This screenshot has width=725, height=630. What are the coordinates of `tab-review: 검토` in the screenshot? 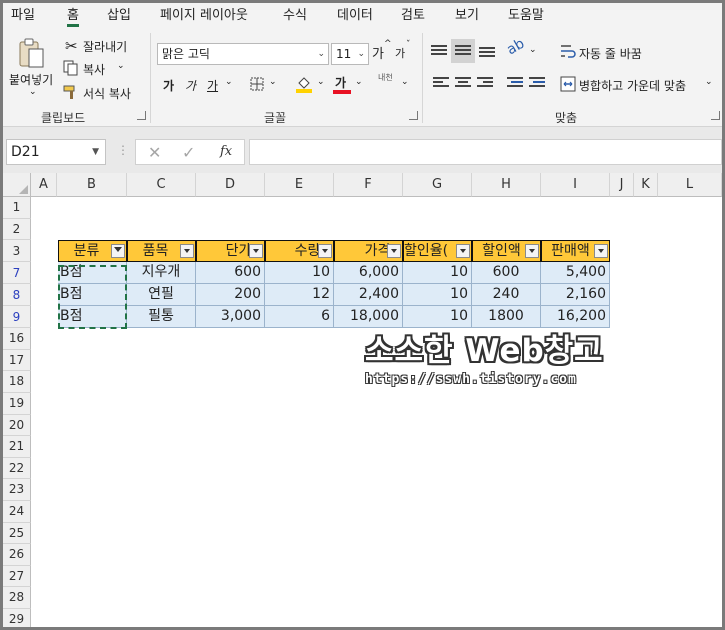 It's located at (413, 17).